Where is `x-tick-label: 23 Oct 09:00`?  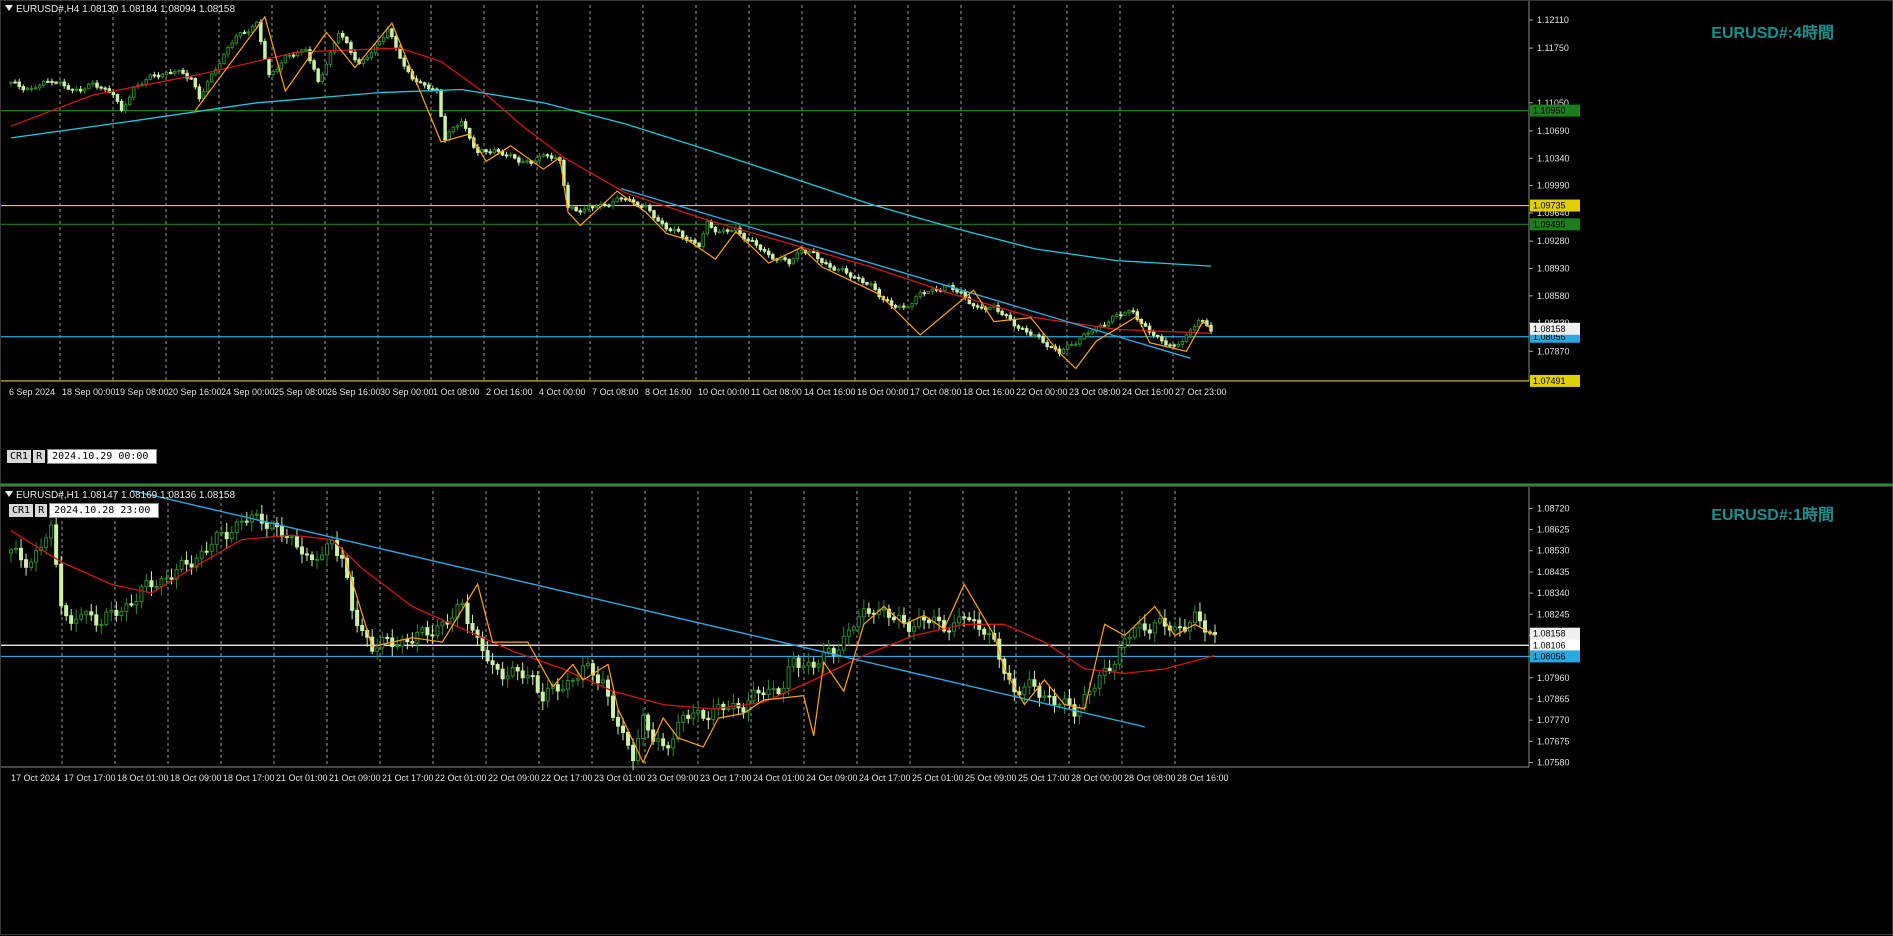 x-tick-label: 23 Oct 09:00 is located at coordinates (673, 778).